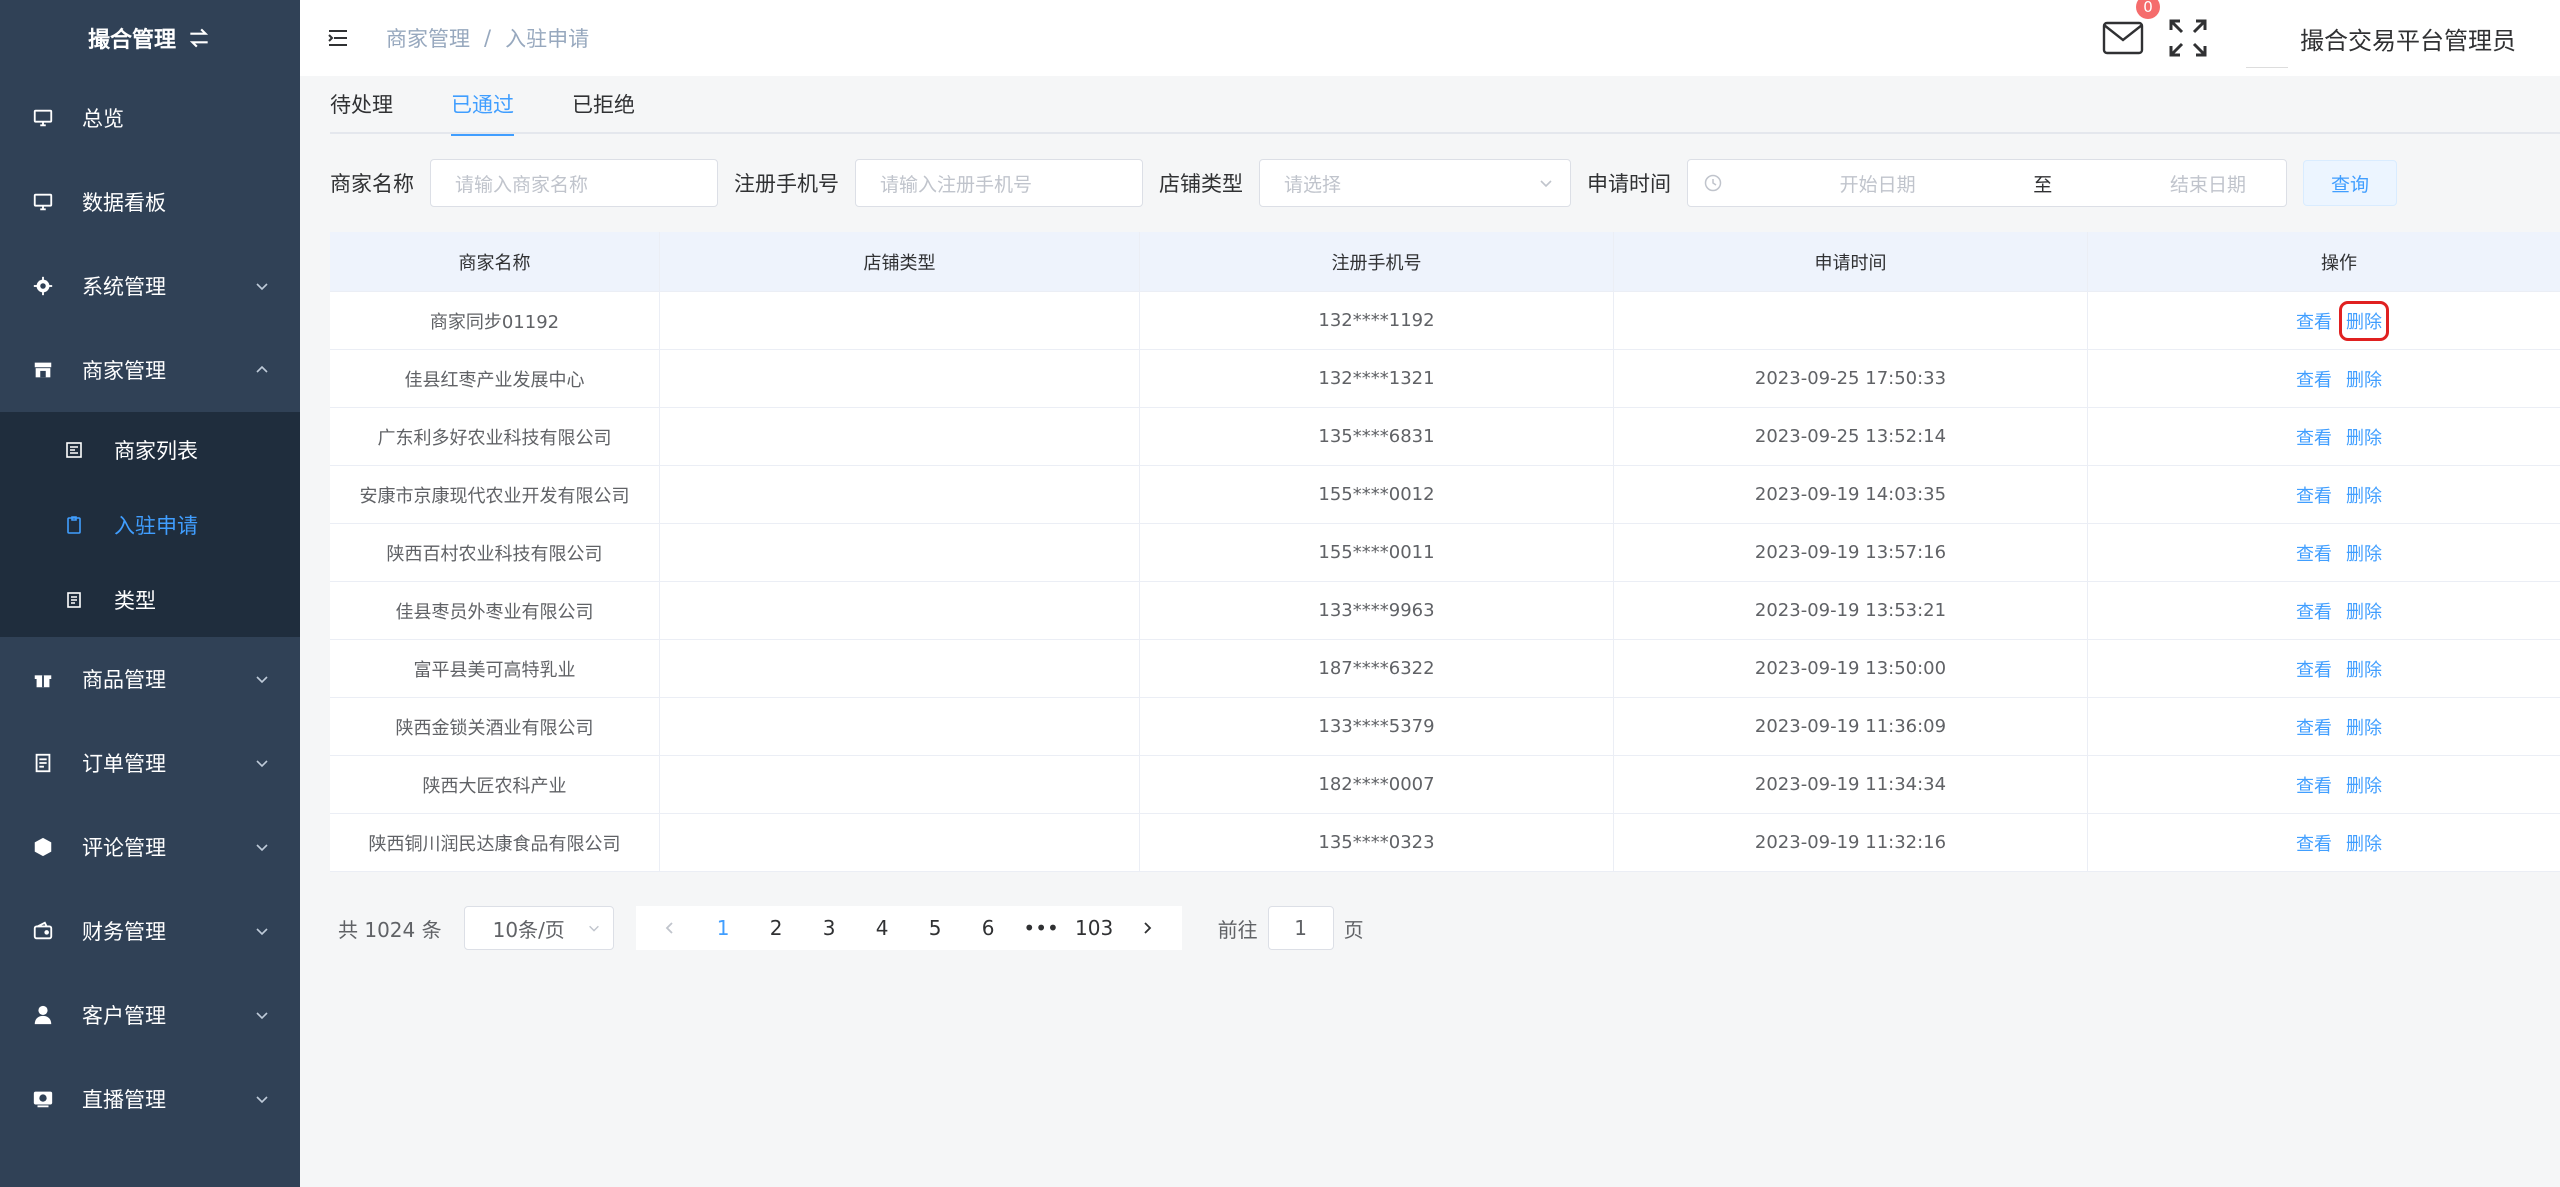 This screenshot has width=2560, height=1187. What do you see at coordinates (124, 1100) in the screenshot?
I see `sidebar-item-label: 直播管理` at bounding box center [124, 1100].